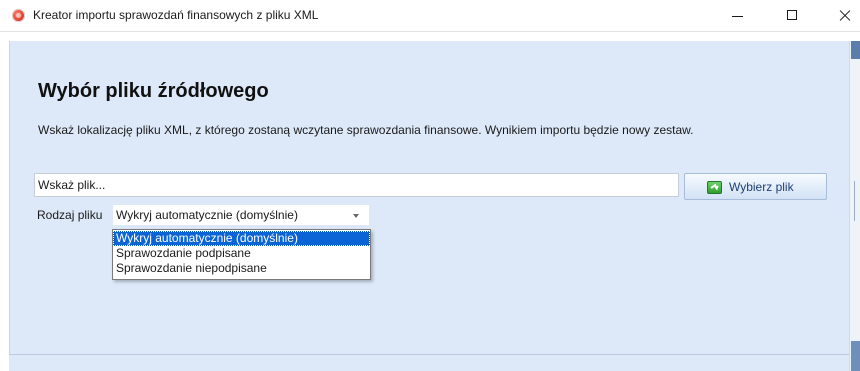 This screenshot has height=371, width=860. What do you see at coordinates (429, 363) in the screenshot?
I see `wizard-footer` at bounding box center [429, 363].